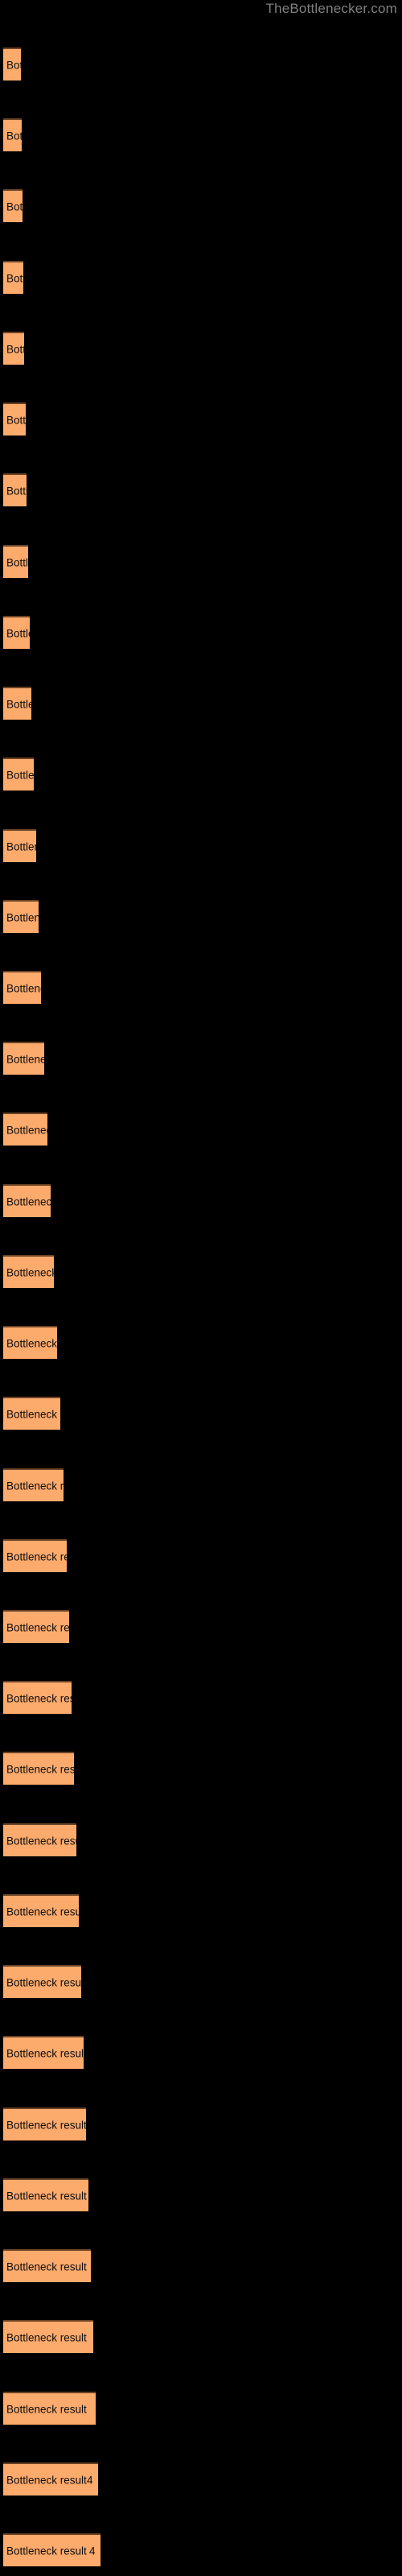 This screenshot has width=402, height=2576. Describe the element at coordinates (331, 8) in the screenshot. I see `site-watermark: TheBottlenecker.com` at that location.